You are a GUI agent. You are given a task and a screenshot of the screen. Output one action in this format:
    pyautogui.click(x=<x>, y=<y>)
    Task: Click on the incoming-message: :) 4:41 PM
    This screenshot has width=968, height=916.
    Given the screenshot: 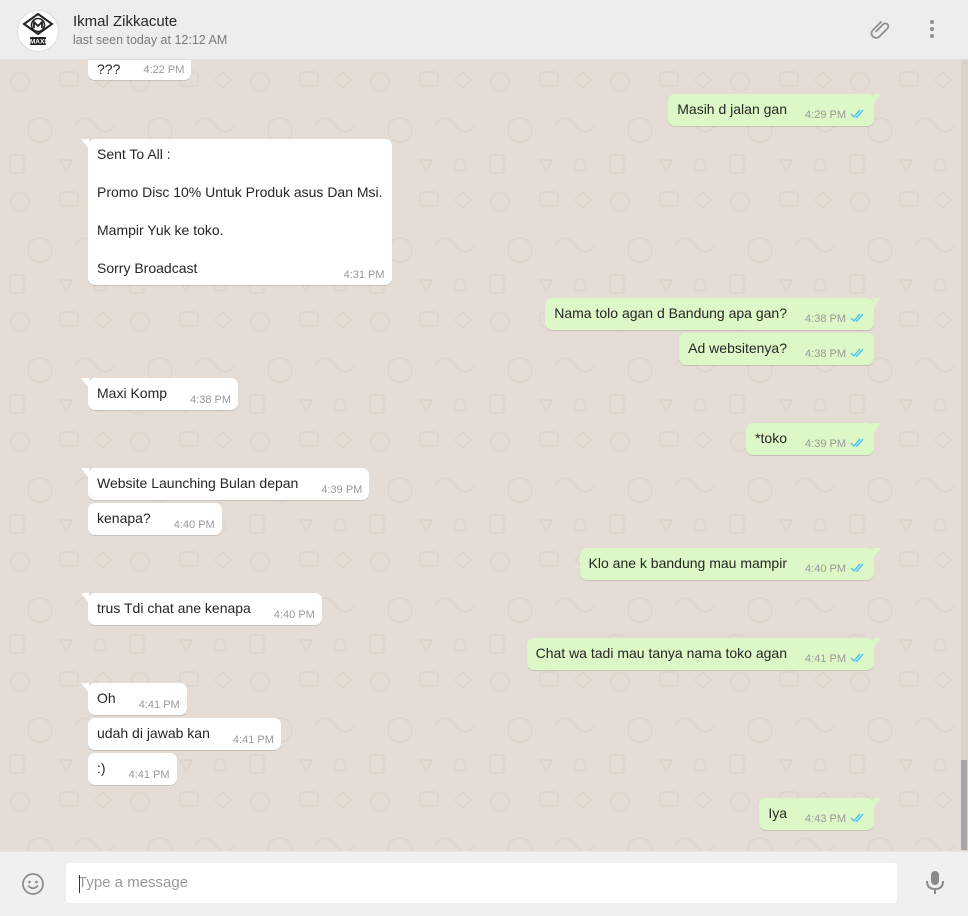 What is the action you would take?
    pyautogui.click(x=132, y=769)
    